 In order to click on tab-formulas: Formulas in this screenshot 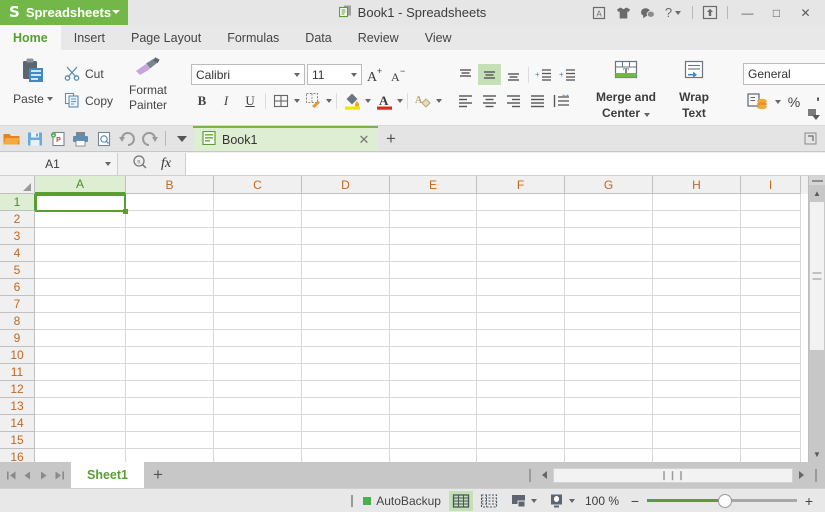, I will do `click(253, 37)`.